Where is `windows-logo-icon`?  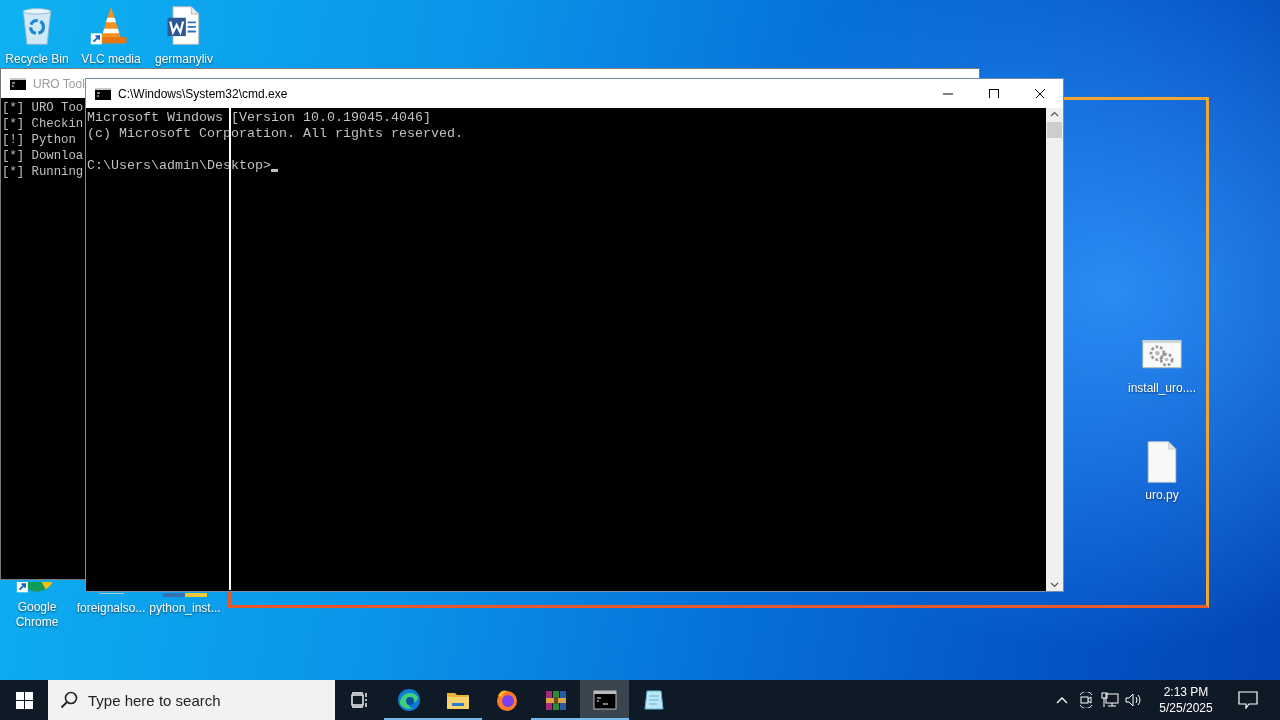 windows-logo-icon is located at coordinates (24, 700).